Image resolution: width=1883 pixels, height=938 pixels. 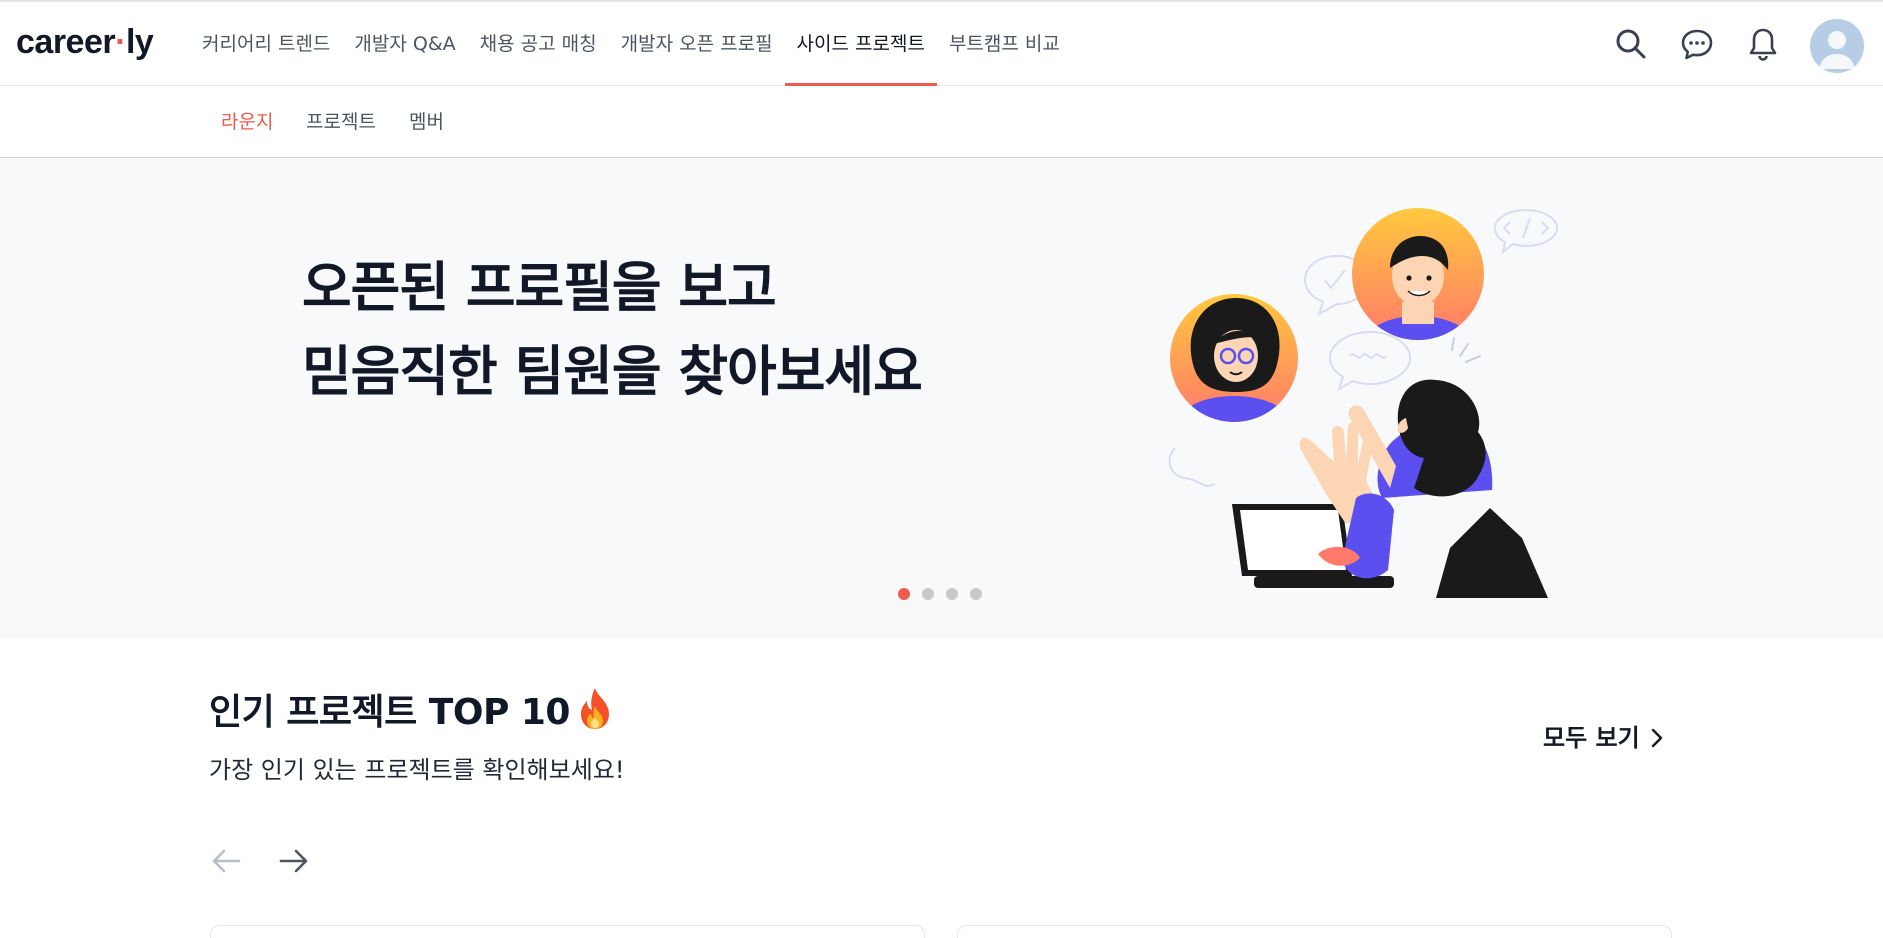 What do you see at coordinates (389, 712) in the screenshot?
I see `section-title-text: 인기 프로젝트 TOP 10` at bounding box center [389, 712].